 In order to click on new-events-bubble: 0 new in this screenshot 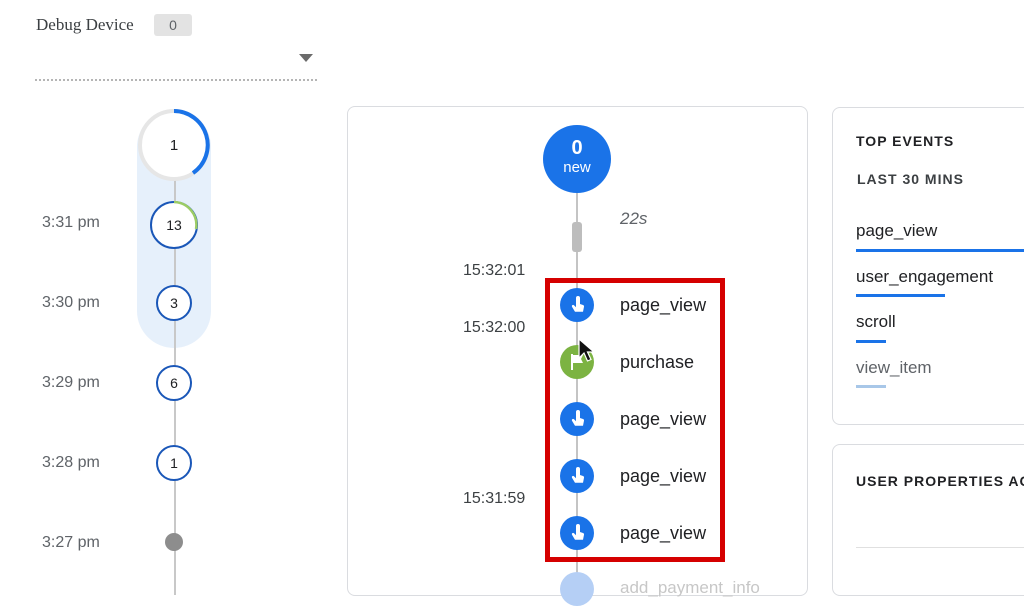, I will do `click(577, 159)`.